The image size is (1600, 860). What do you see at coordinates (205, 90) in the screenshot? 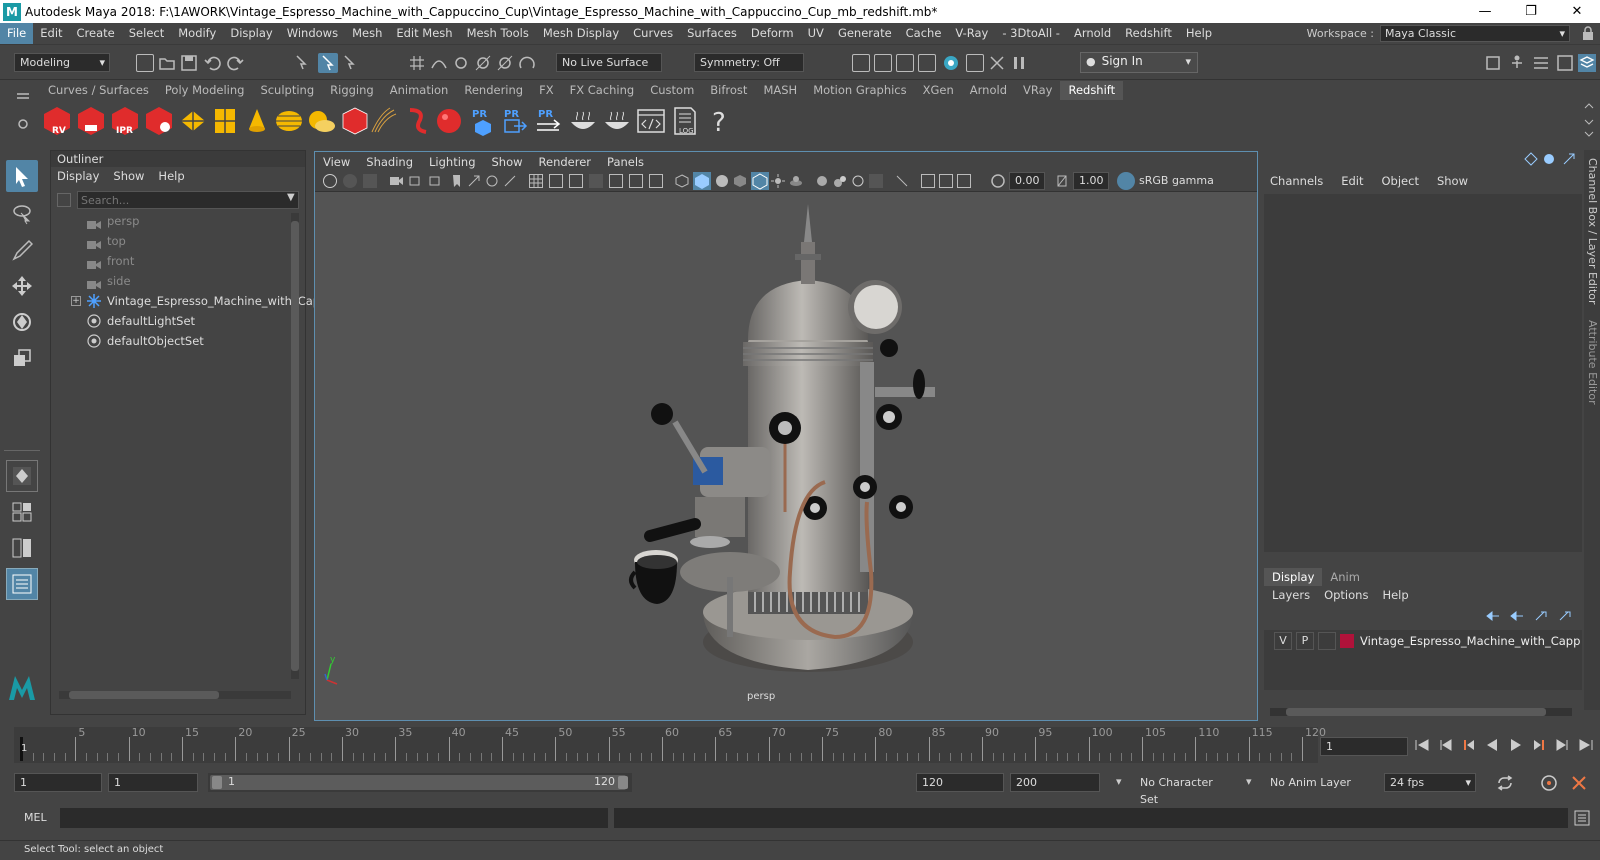
I see `shelf-tab-poly-modeling: Poly Modeling` at bounding box center [205, 90].